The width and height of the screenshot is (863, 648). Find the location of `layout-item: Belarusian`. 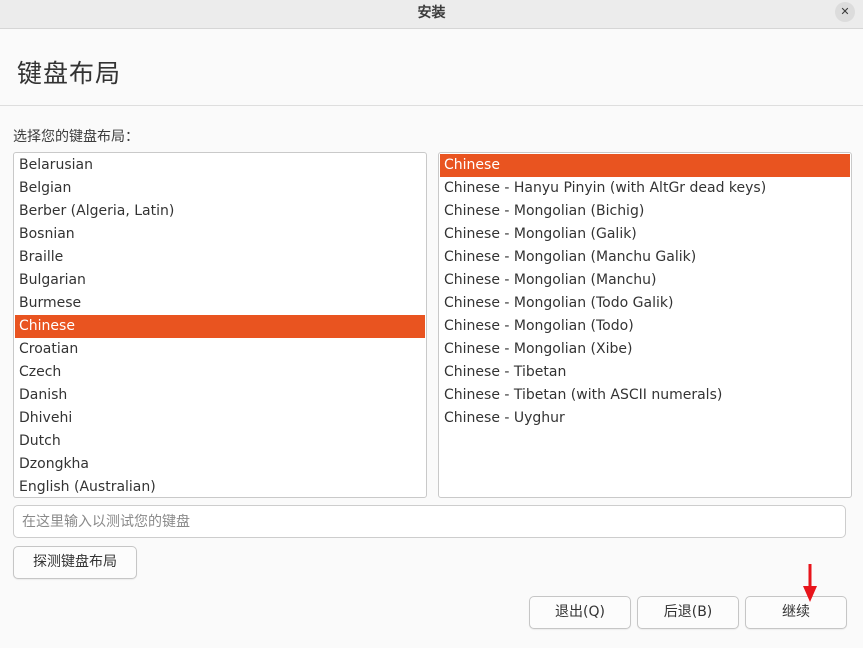

layout-item: Belarusian is located at coordinates (220, 165).